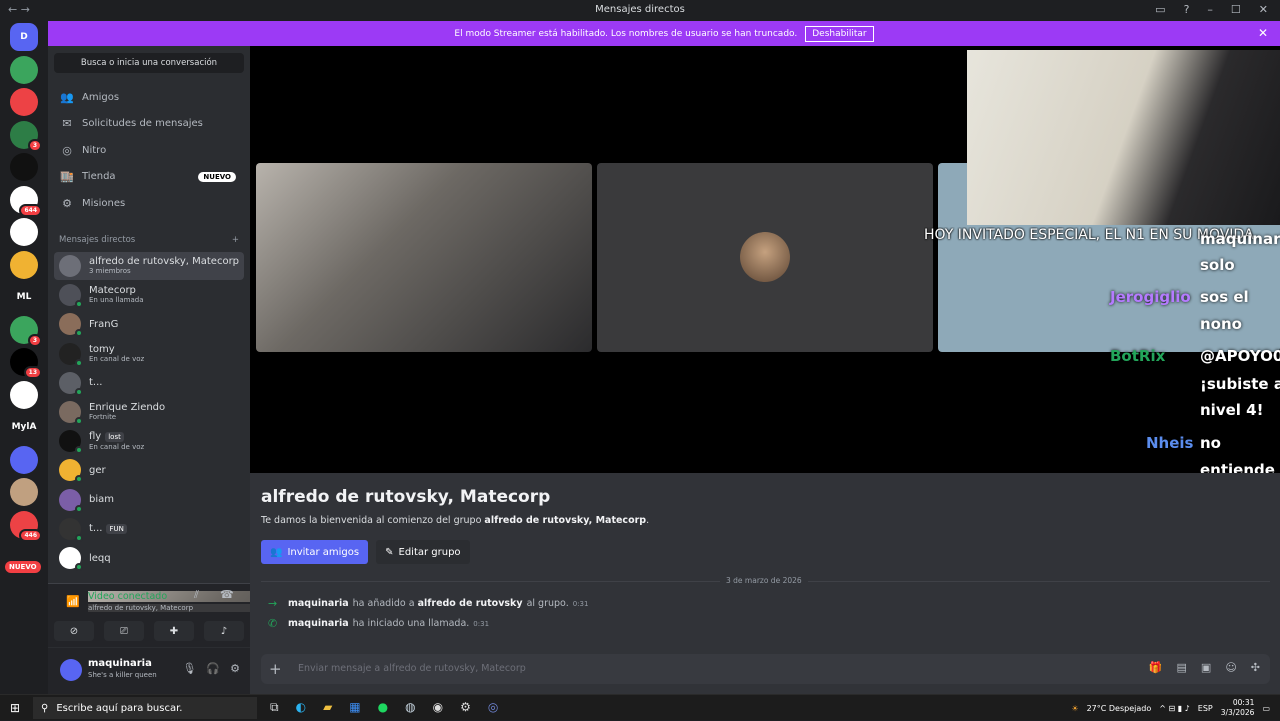 The height and width of the screenshot is (721, 1280). What do you see at coordinates (438, 707) in the screenshot?
I see `obs-icon: ◉` at bounding box center [438, 707].